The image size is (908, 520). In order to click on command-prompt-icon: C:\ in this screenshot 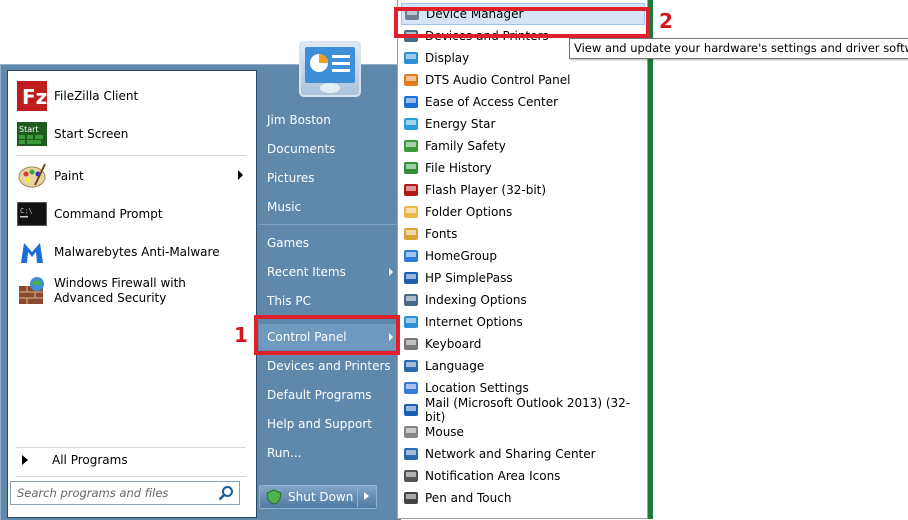, I will do `click(32, 214)`.